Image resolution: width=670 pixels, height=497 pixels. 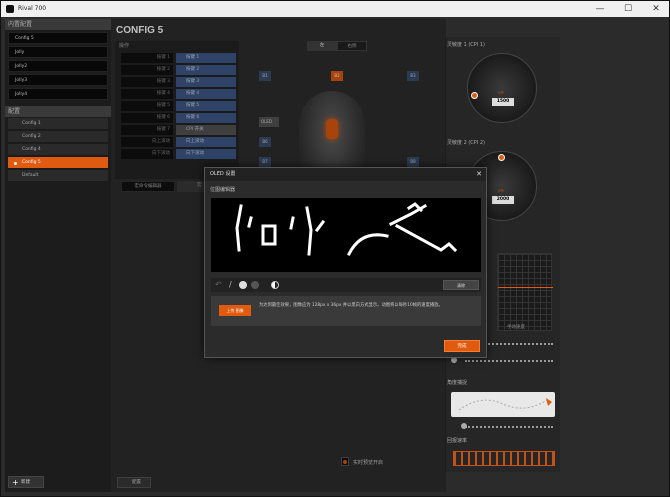 I want to click on sensitivity1-gauge: CPI 1500, so click(x=502, y=88).